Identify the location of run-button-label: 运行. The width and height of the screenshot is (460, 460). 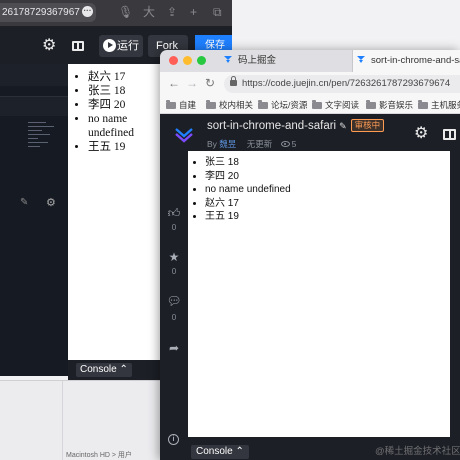
(128, 46).